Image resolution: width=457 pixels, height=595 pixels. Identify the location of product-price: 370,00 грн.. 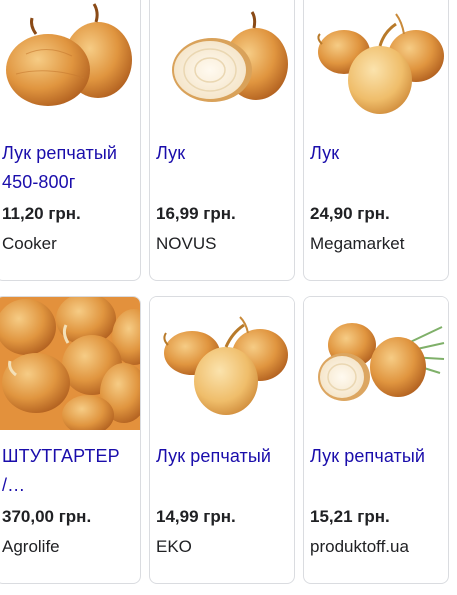
(47, 516).